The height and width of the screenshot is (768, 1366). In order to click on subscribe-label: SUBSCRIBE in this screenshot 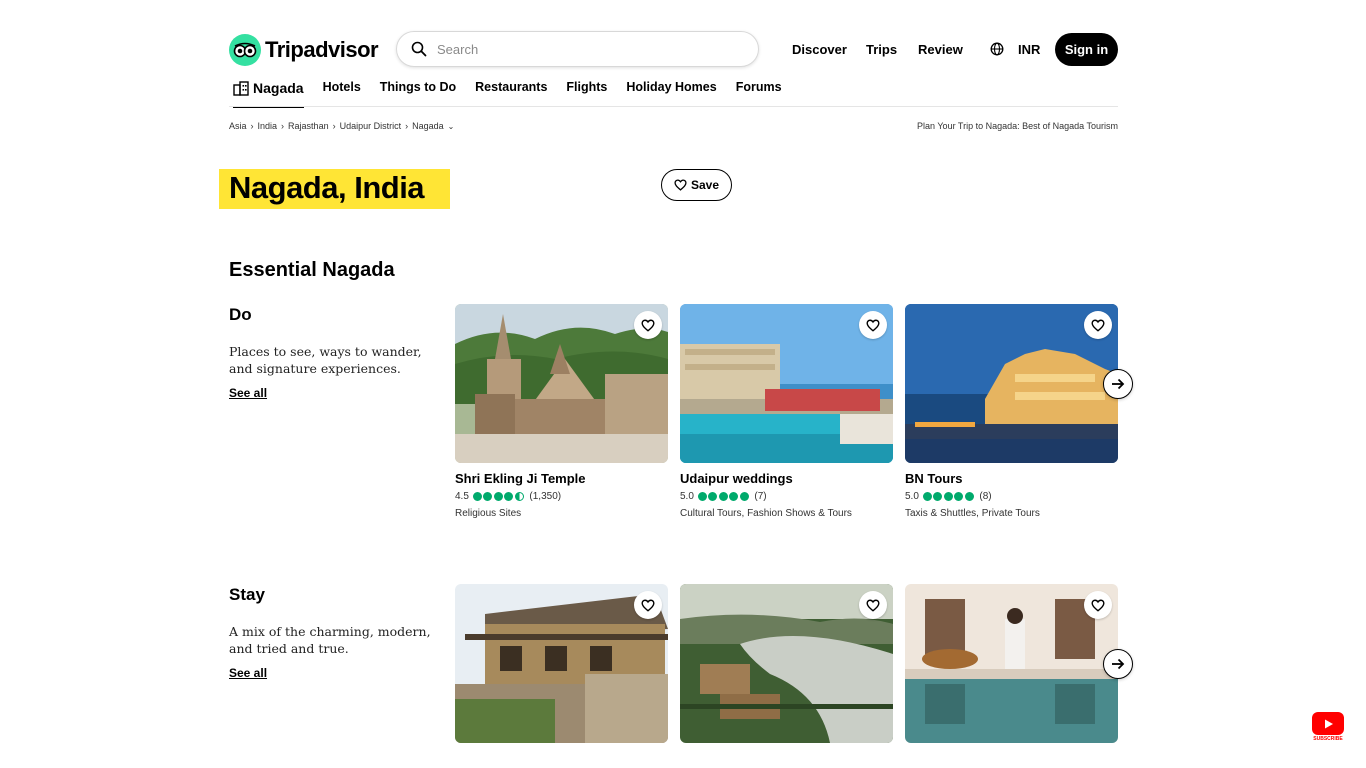, I will do `click(1328, 739)`.